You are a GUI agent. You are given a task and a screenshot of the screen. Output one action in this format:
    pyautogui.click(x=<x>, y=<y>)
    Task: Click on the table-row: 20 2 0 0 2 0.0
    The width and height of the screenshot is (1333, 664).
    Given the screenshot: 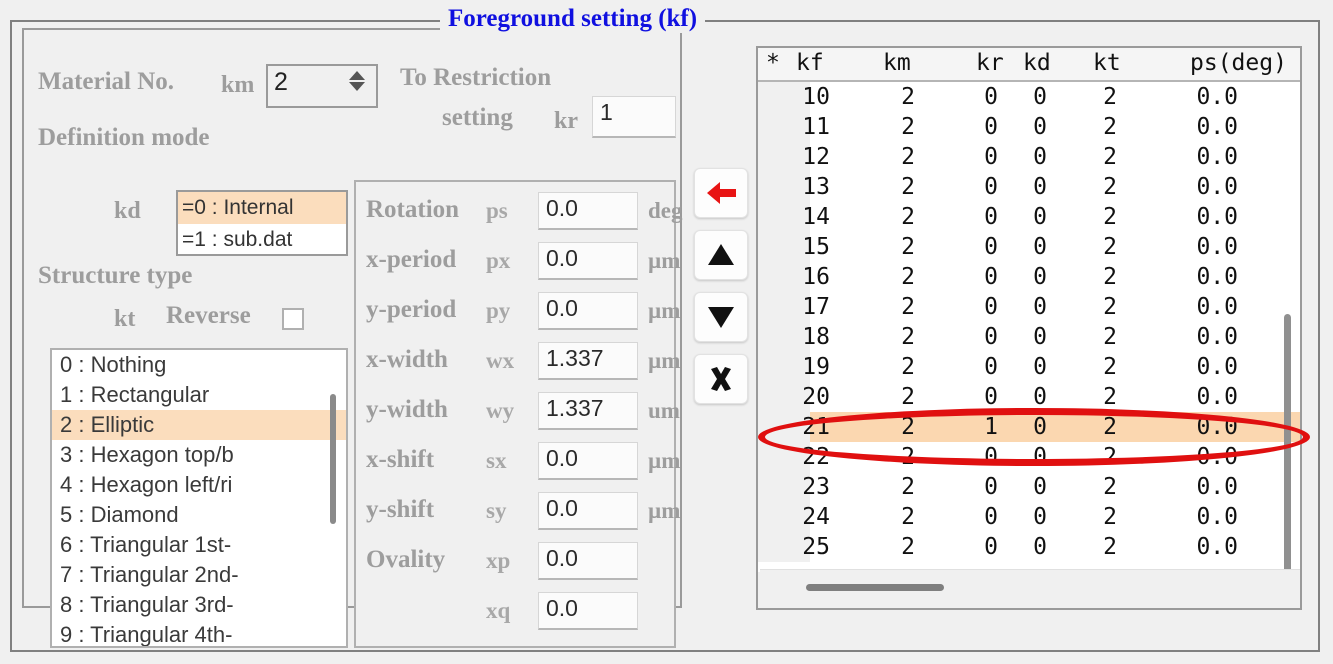 What is the action you would take?
    pyautogui.click(x=1029, y=397)
    